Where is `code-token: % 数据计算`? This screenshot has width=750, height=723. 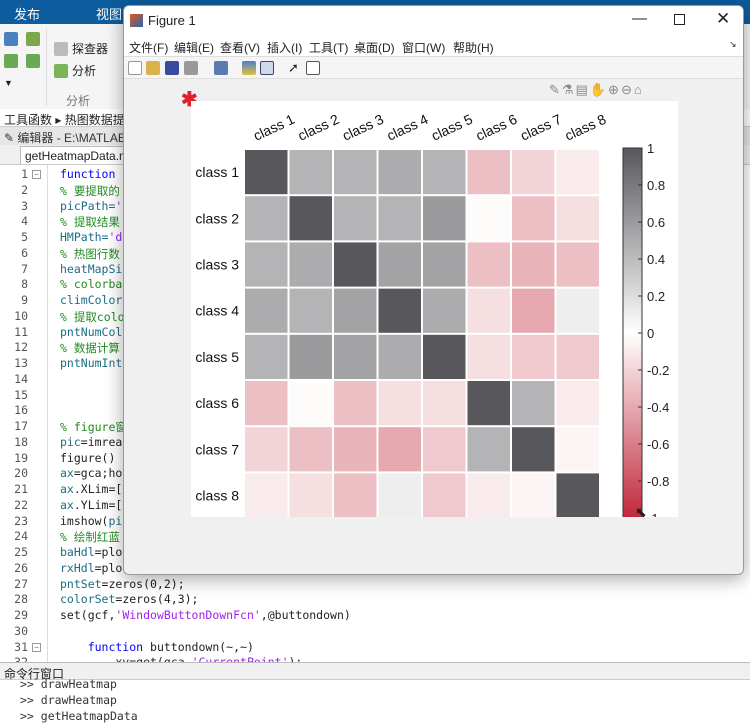
code-token: % 数据计算 is located at coordinates (90, 348).